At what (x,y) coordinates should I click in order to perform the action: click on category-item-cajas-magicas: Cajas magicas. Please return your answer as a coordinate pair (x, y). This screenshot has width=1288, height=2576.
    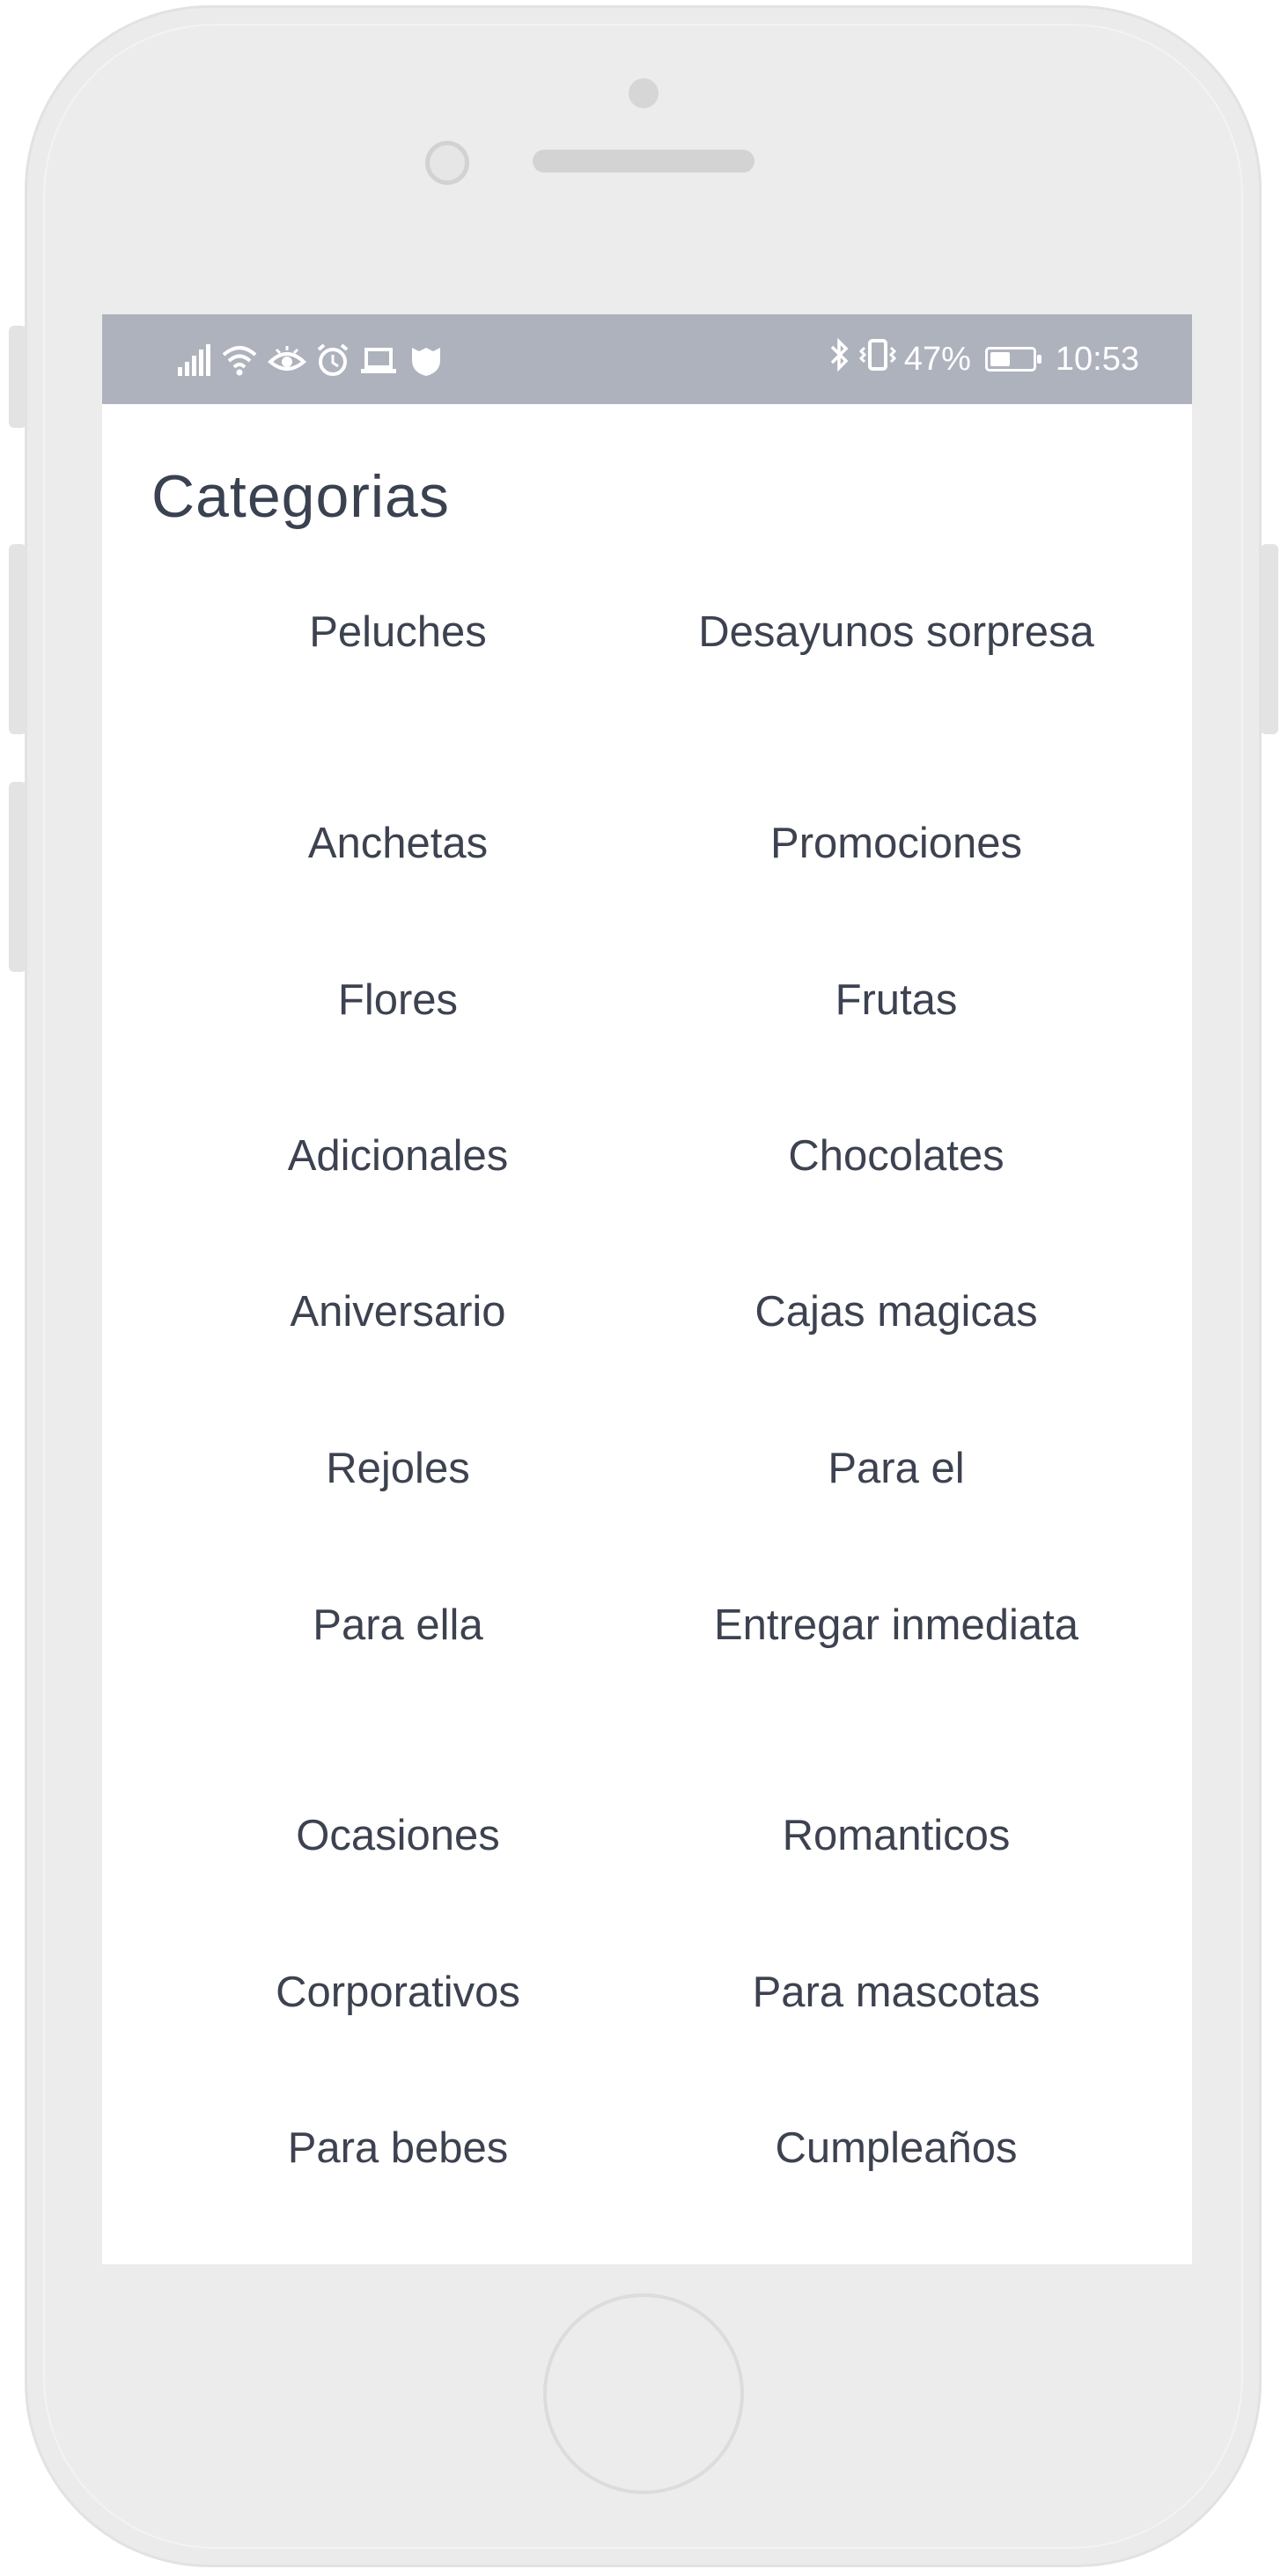
    Looking at the image, I should click on (896, 1312).